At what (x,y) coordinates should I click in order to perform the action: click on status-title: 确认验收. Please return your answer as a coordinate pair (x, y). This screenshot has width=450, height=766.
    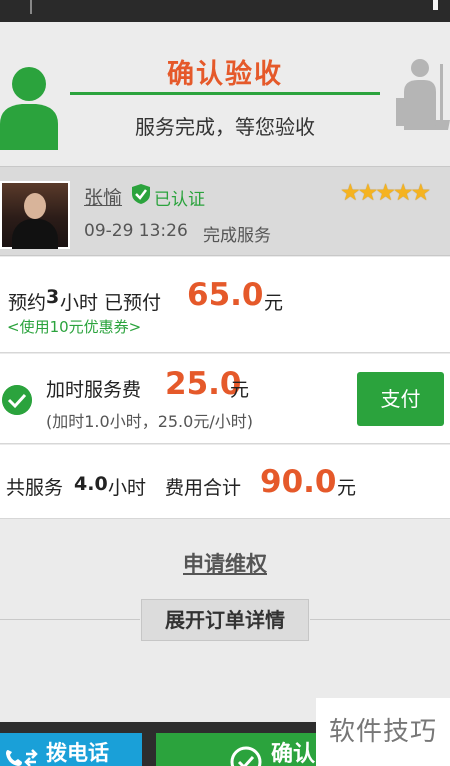
    Looking at the image, I should click on (225, 74).